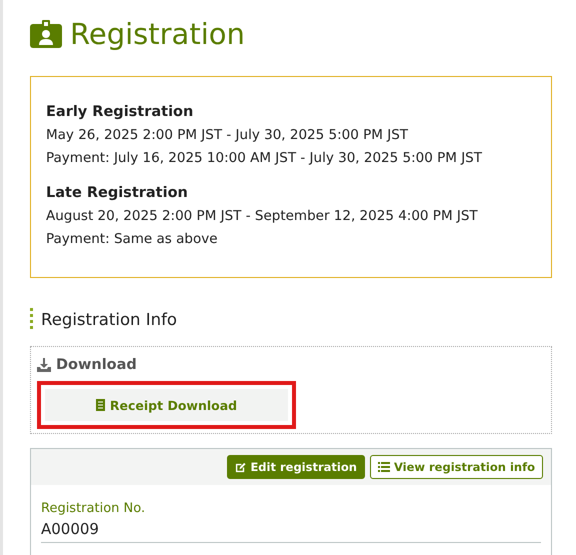  I want to click on page-title: Registration, so click(157, 34).